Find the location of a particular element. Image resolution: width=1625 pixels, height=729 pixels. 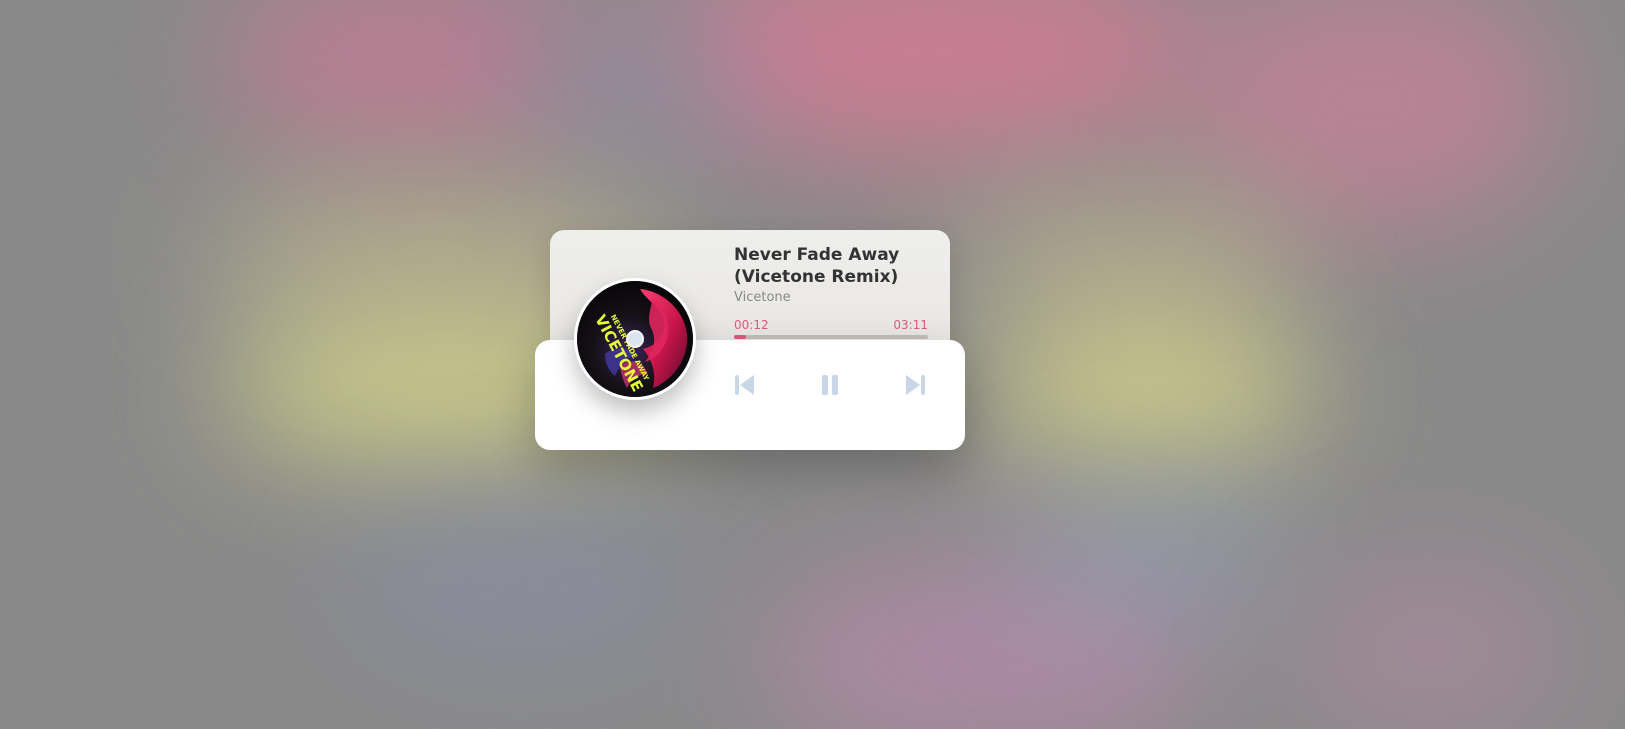

current-time: 00:12 is located at coordinates (751, 325).